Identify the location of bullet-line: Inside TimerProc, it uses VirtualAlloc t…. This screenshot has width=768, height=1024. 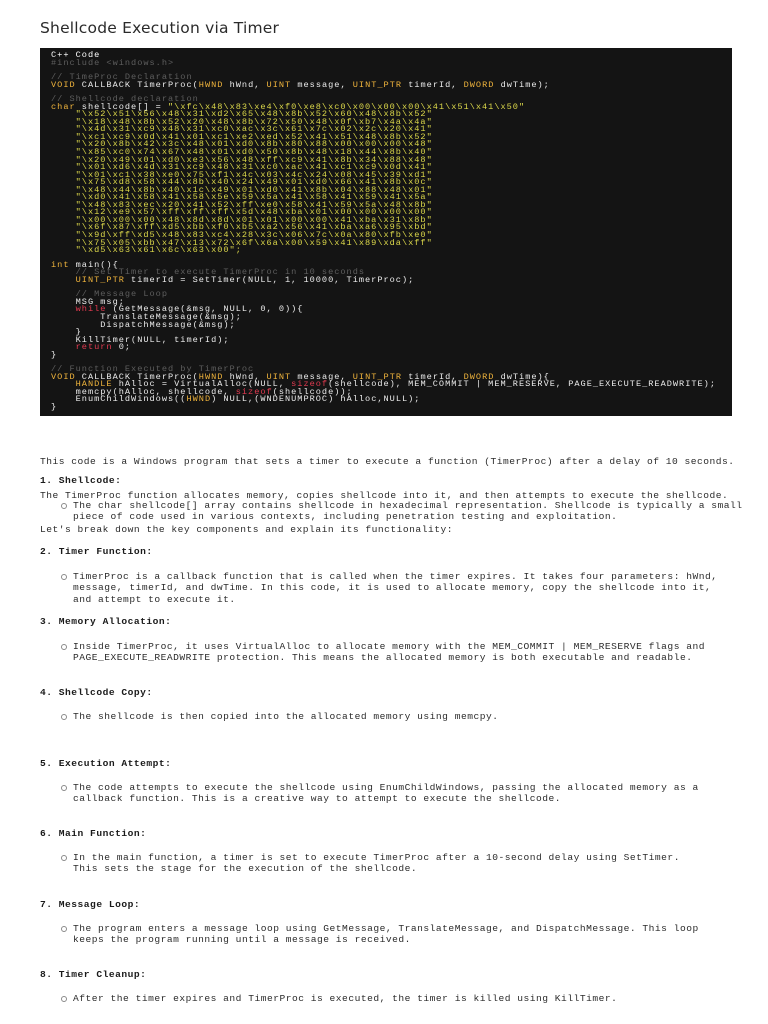
(389, 646).